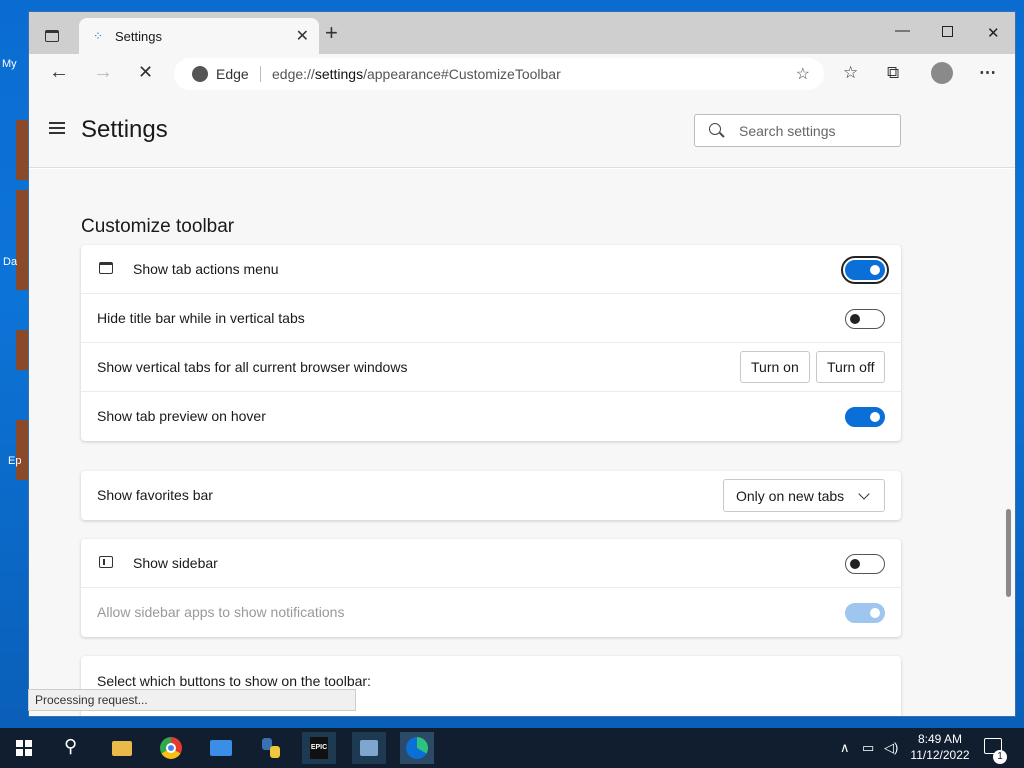  What do you see at coordinates (124, 129) in the screenshot?
I see `page-title: Settings` at bounding box center [124, 129].